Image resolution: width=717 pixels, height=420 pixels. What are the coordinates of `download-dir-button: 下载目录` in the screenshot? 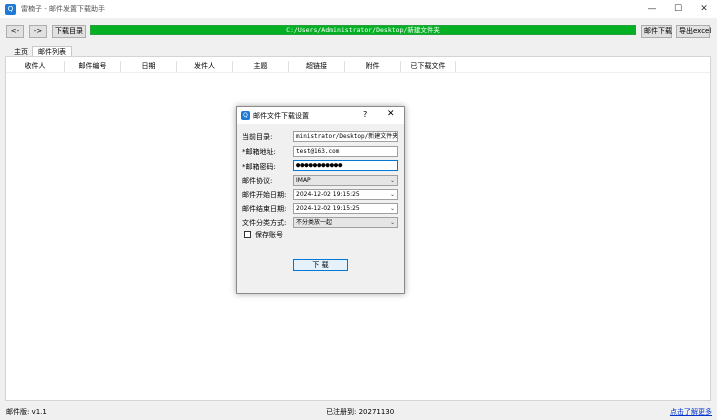 It's located at (69, 31).